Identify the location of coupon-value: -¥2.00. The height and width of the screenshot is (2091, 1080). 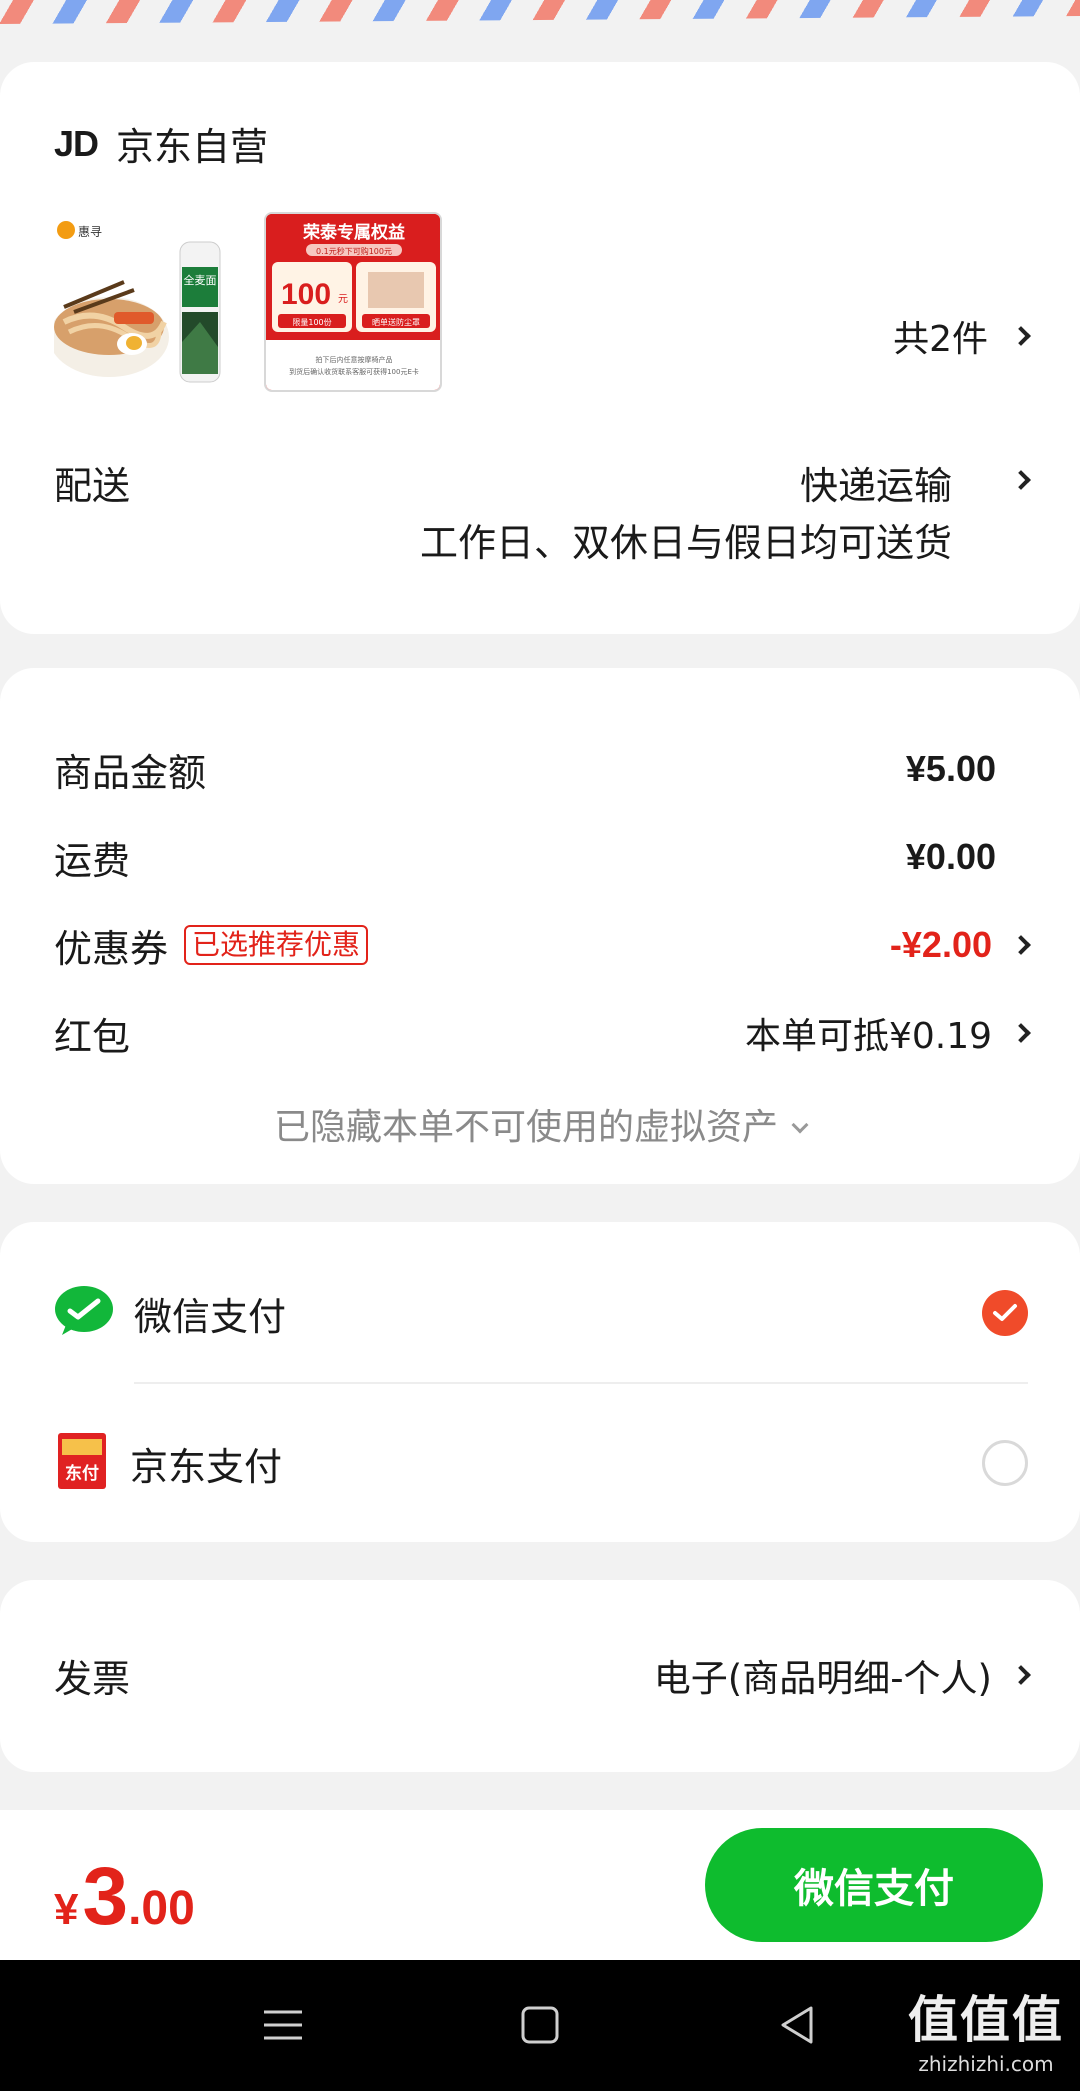
(940, 944).